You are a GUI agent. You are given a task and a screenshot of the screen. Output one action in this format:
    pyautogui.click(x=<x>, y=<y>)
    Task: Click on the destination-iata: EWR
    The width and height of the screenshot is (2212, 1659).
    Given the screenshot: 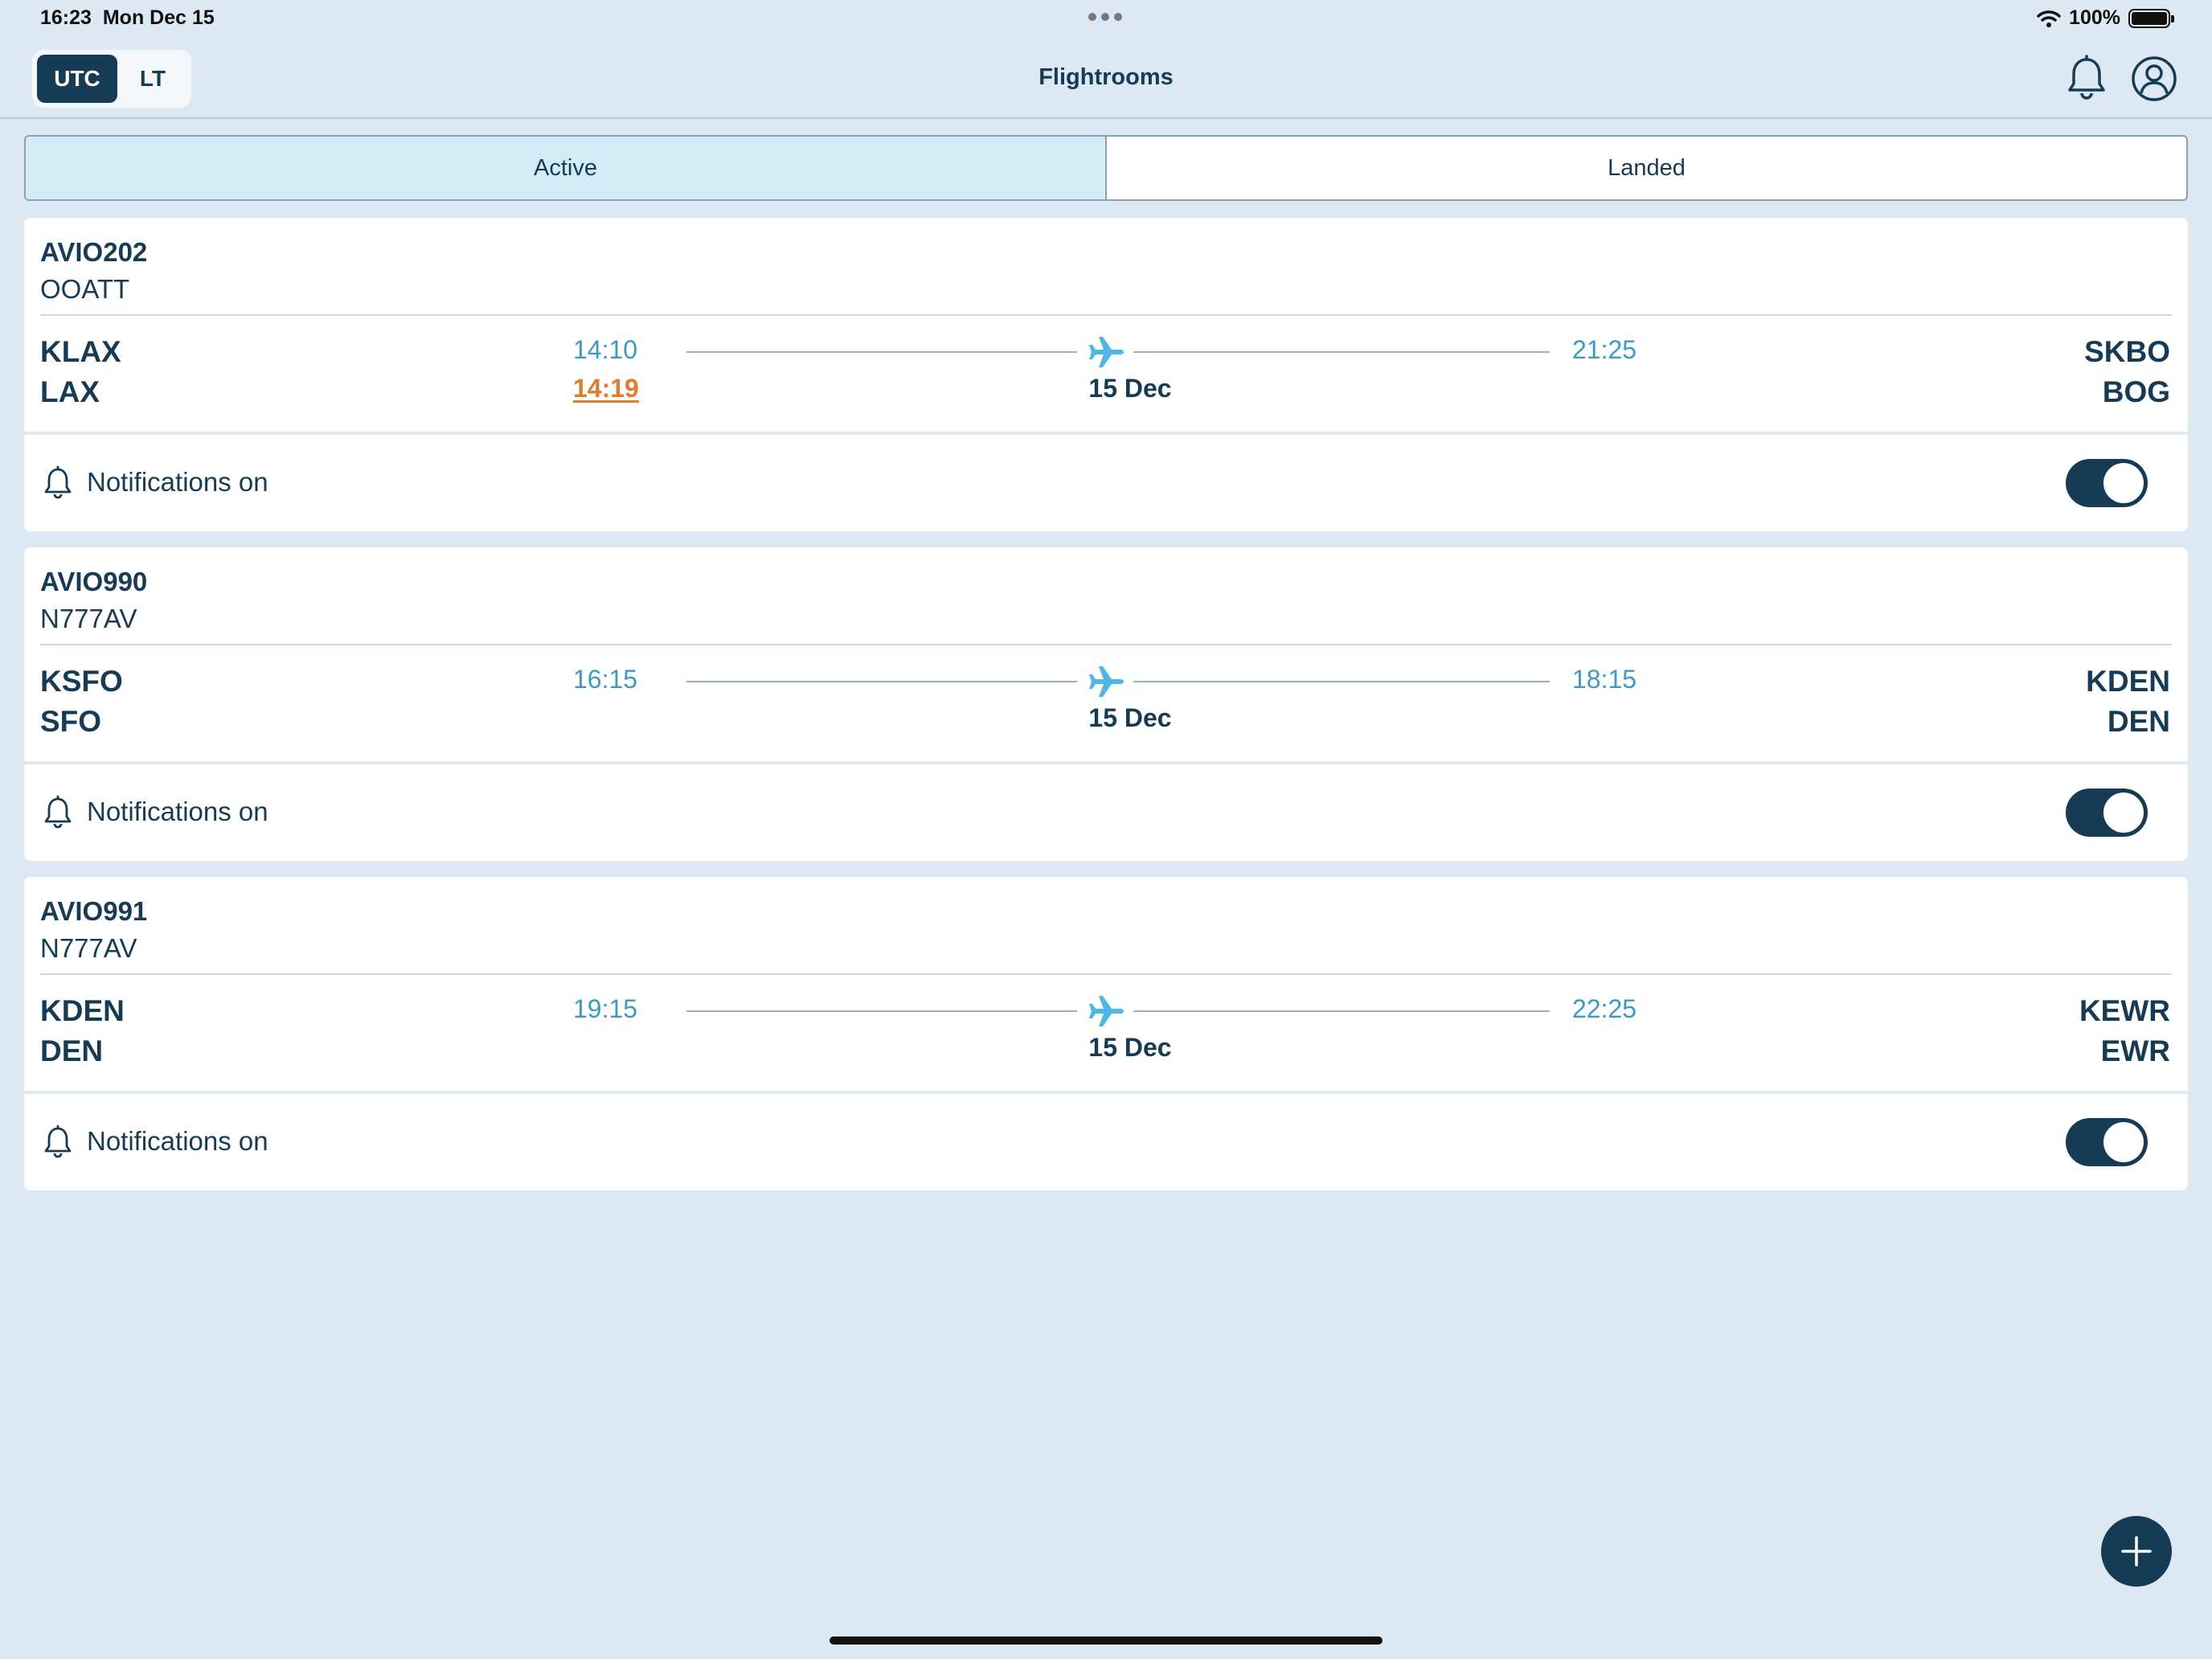 What is the action you would take?
    pyautogui.click(x=2135, y=1050)
    